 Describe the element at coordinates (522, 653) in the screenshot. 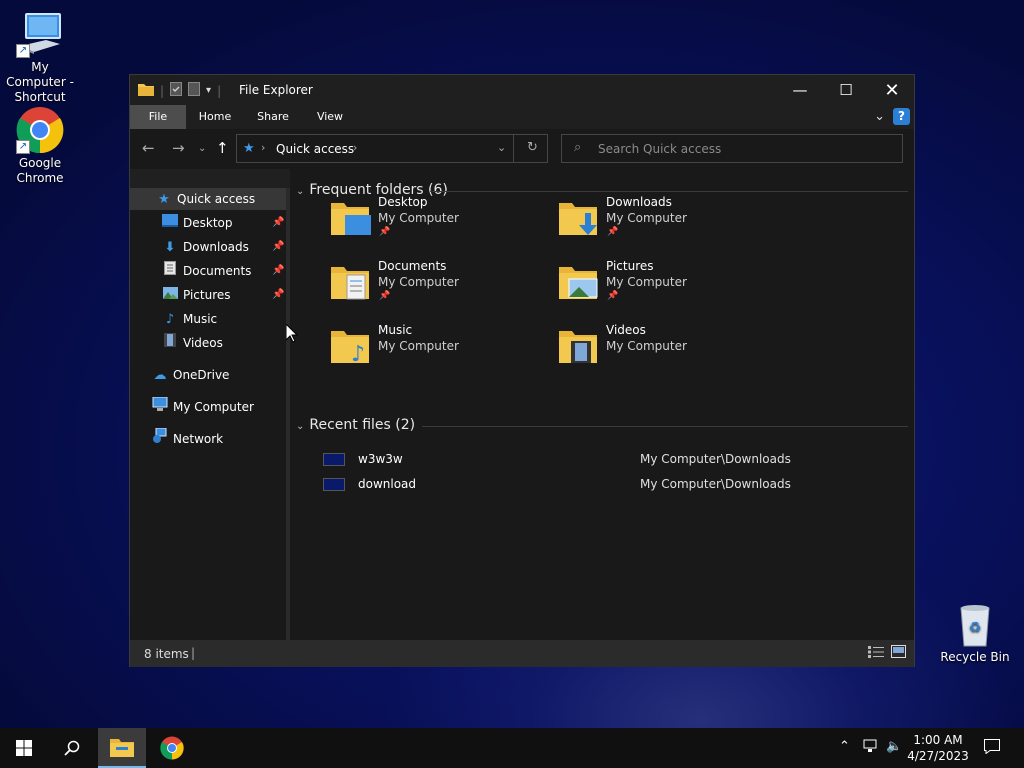

I see `status-bar: 8 items |` at that location.